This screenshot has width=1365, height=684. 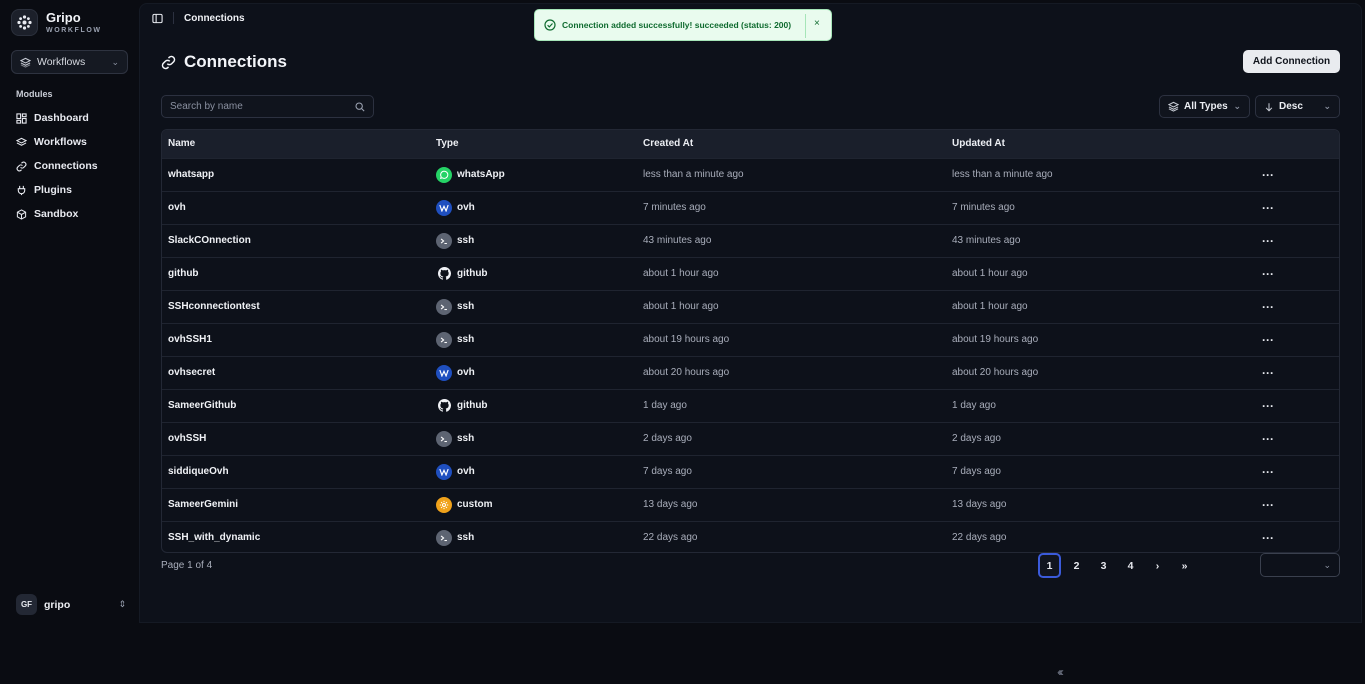 I want to click on dashboard-icon, so click(x=21, y=118).